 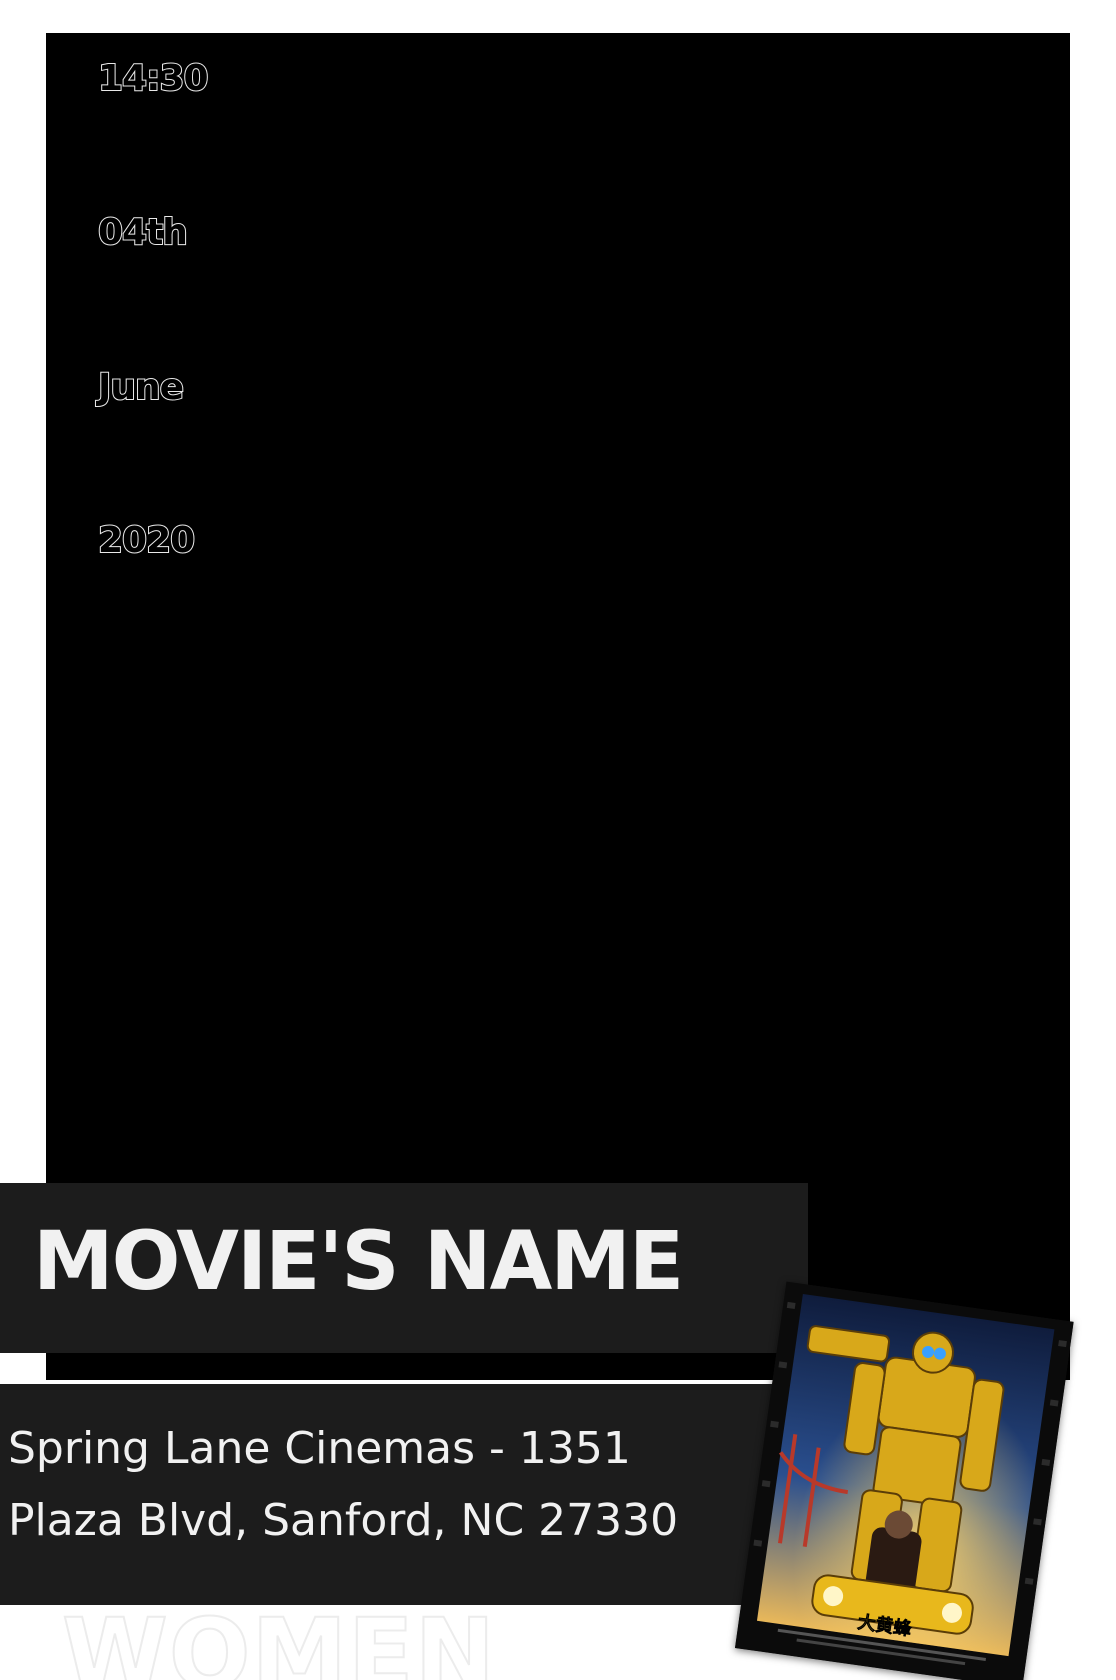 I want to click on address-line-2: Plaza Blvd, Sanford, NC 27330, so click(x=343, y=1520).